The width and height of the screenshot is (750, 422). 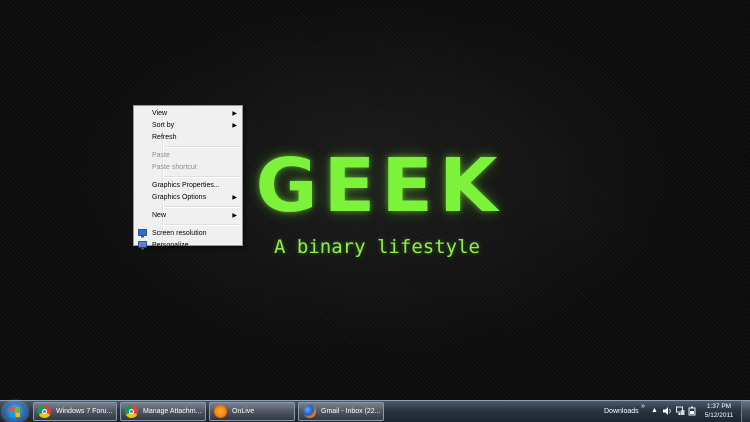 What do you see at coordinates (179, 233) in the screenshot?
I see `menu-item-label: Screen resolution` at bounding box center [179, 233].